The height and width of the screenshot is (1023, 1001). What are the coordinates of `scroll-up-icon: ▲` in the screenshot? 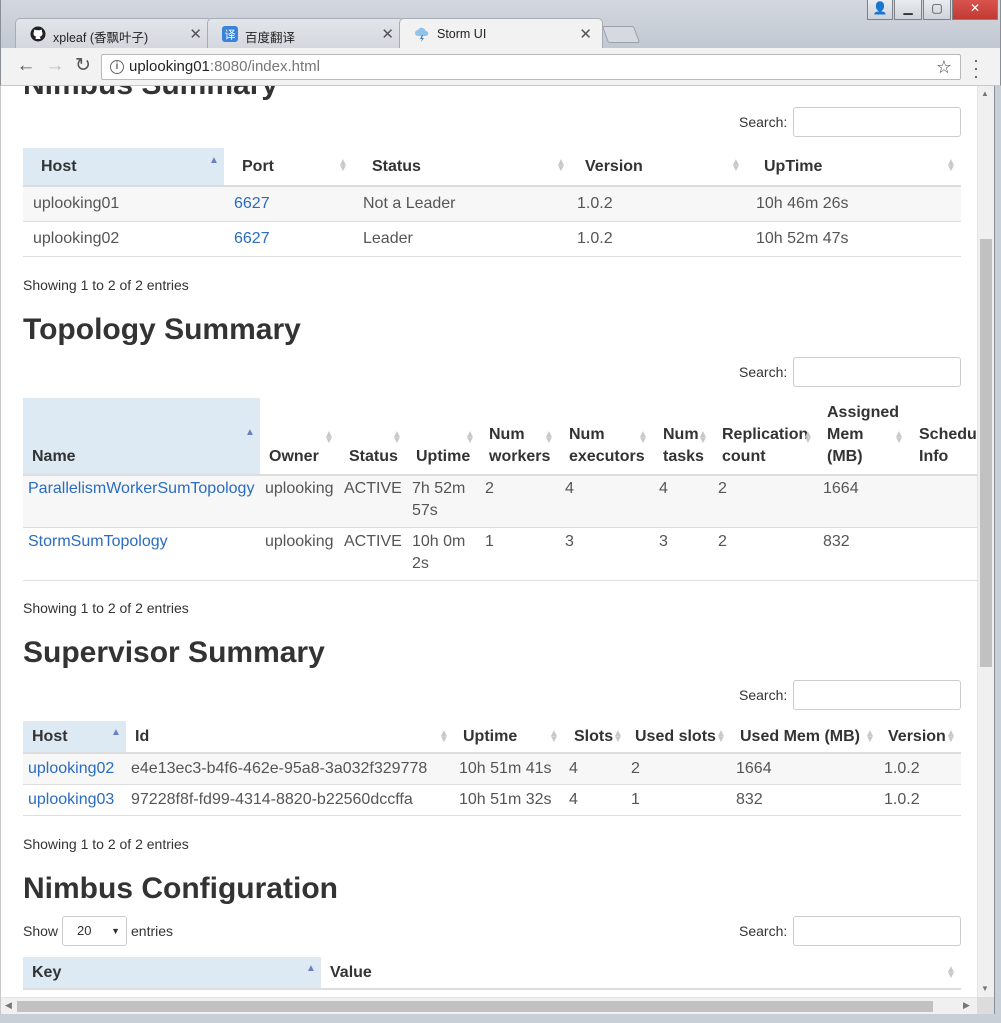 It's located at (985, 93).